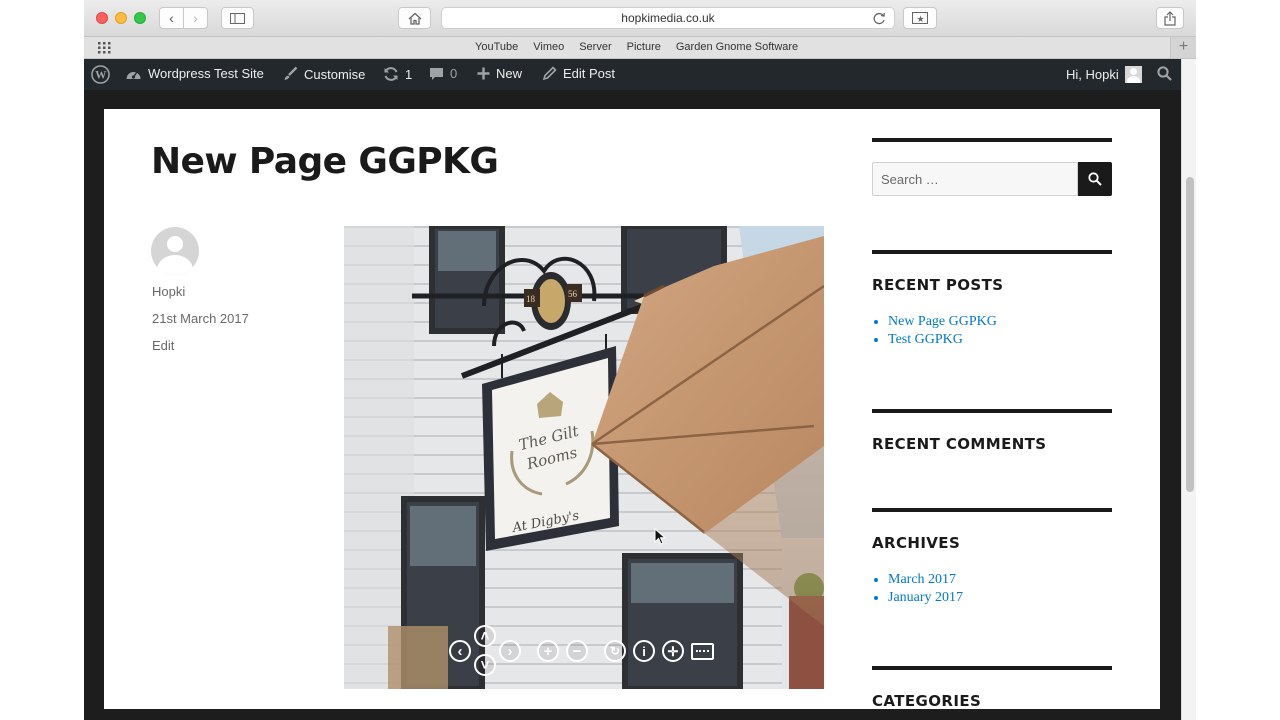 The height and width of the screenshot is (720, 1280). Describe the element at coordinates (195, 18) in the screenshot. I see `forward-button: ›` at that location.